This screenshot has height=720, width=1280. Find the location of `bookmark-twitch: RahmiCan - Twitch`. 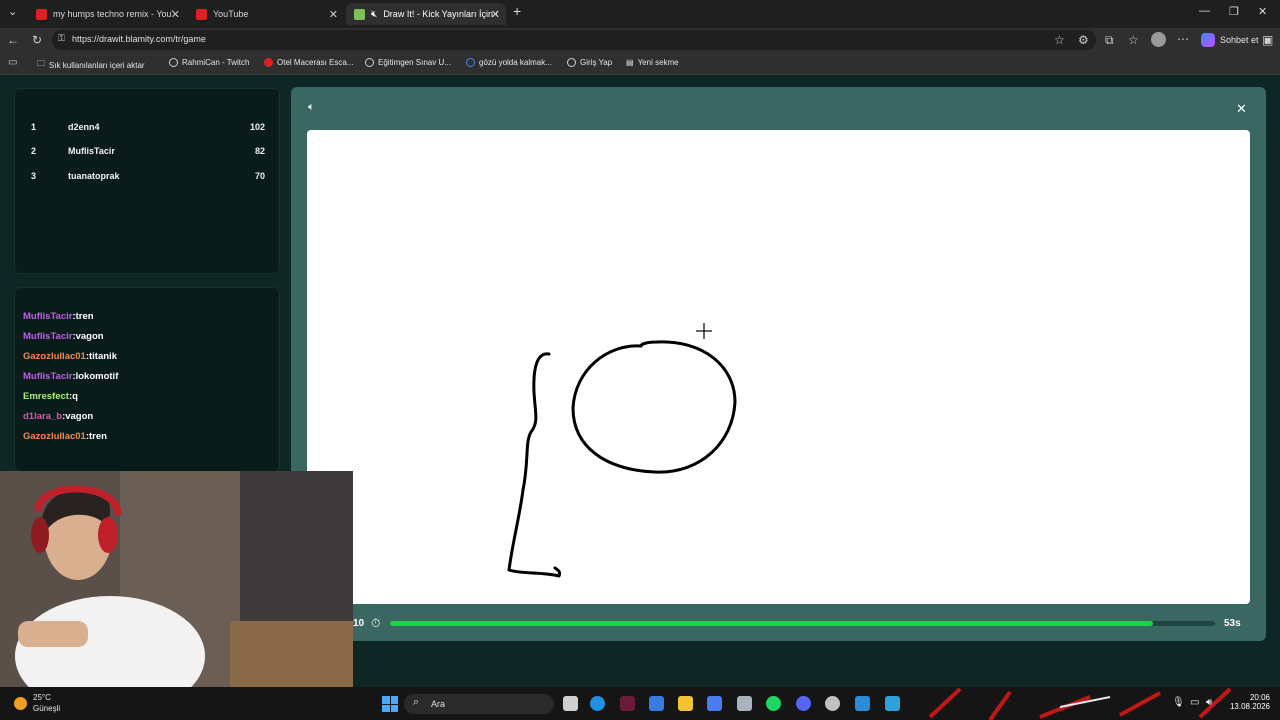

bookmark-twitch: RahmiCan - Twitch is located at coordinates (209, 62).